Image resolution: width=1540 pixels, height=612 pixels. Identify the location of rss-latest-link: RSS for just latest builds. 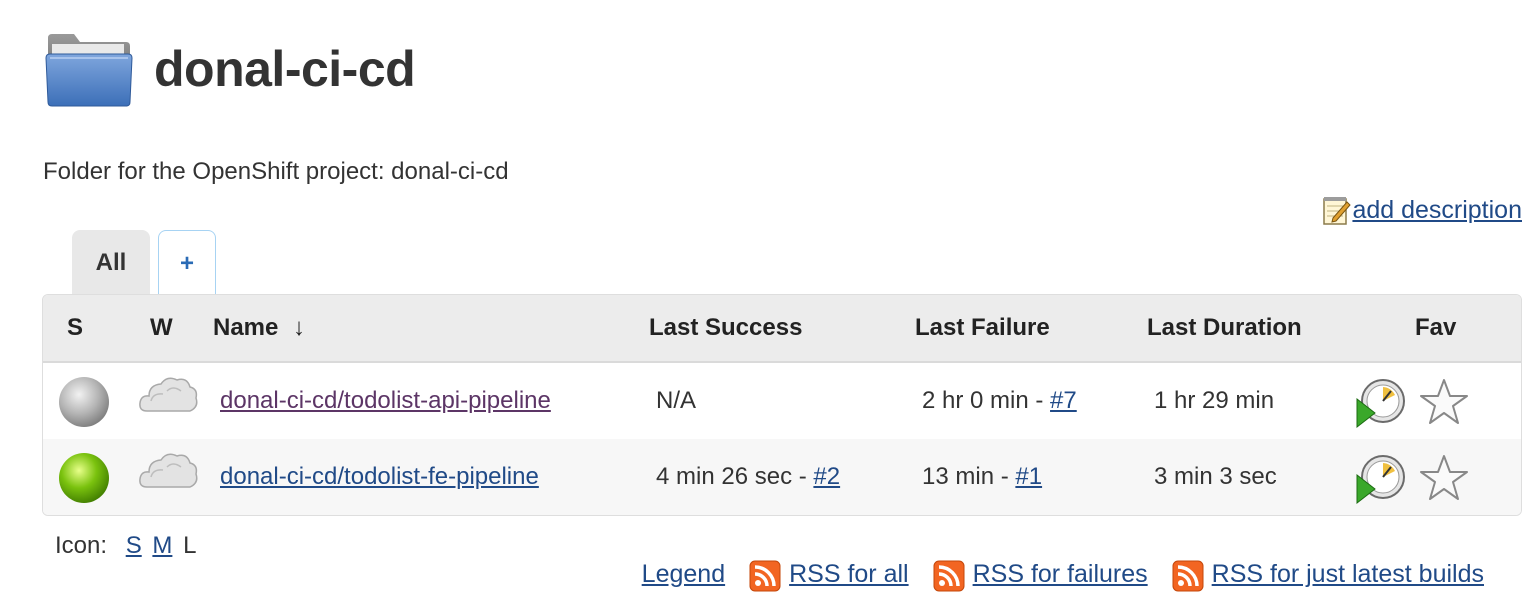
(1348, 574).